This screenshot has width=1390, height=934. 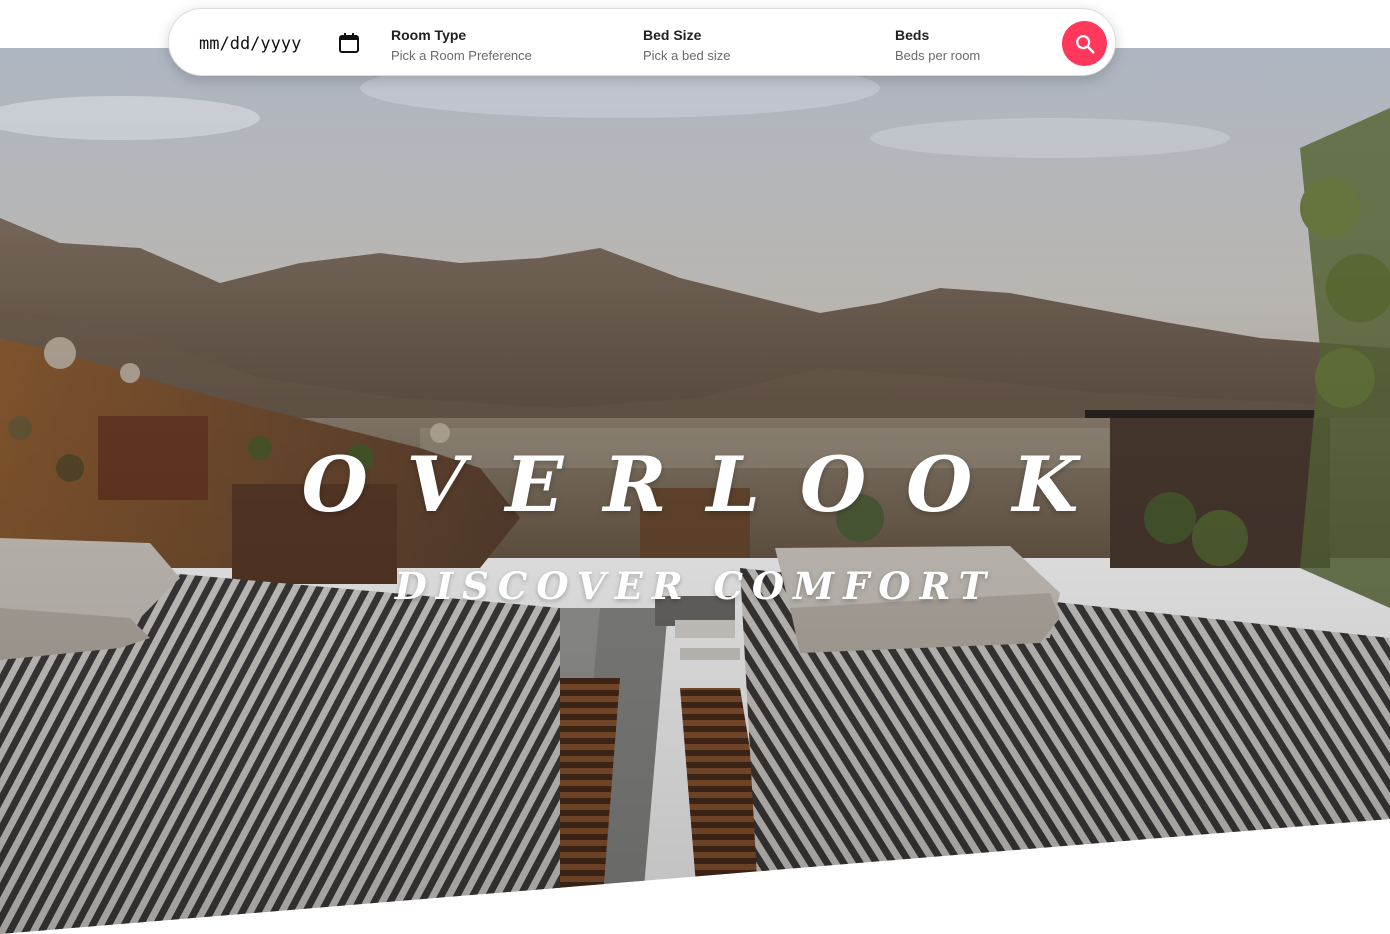 What do you see at coordinates (710, 484) in the screenshot?
I see `hero-title: OVERLOOK` at bounding box center [710, 484].